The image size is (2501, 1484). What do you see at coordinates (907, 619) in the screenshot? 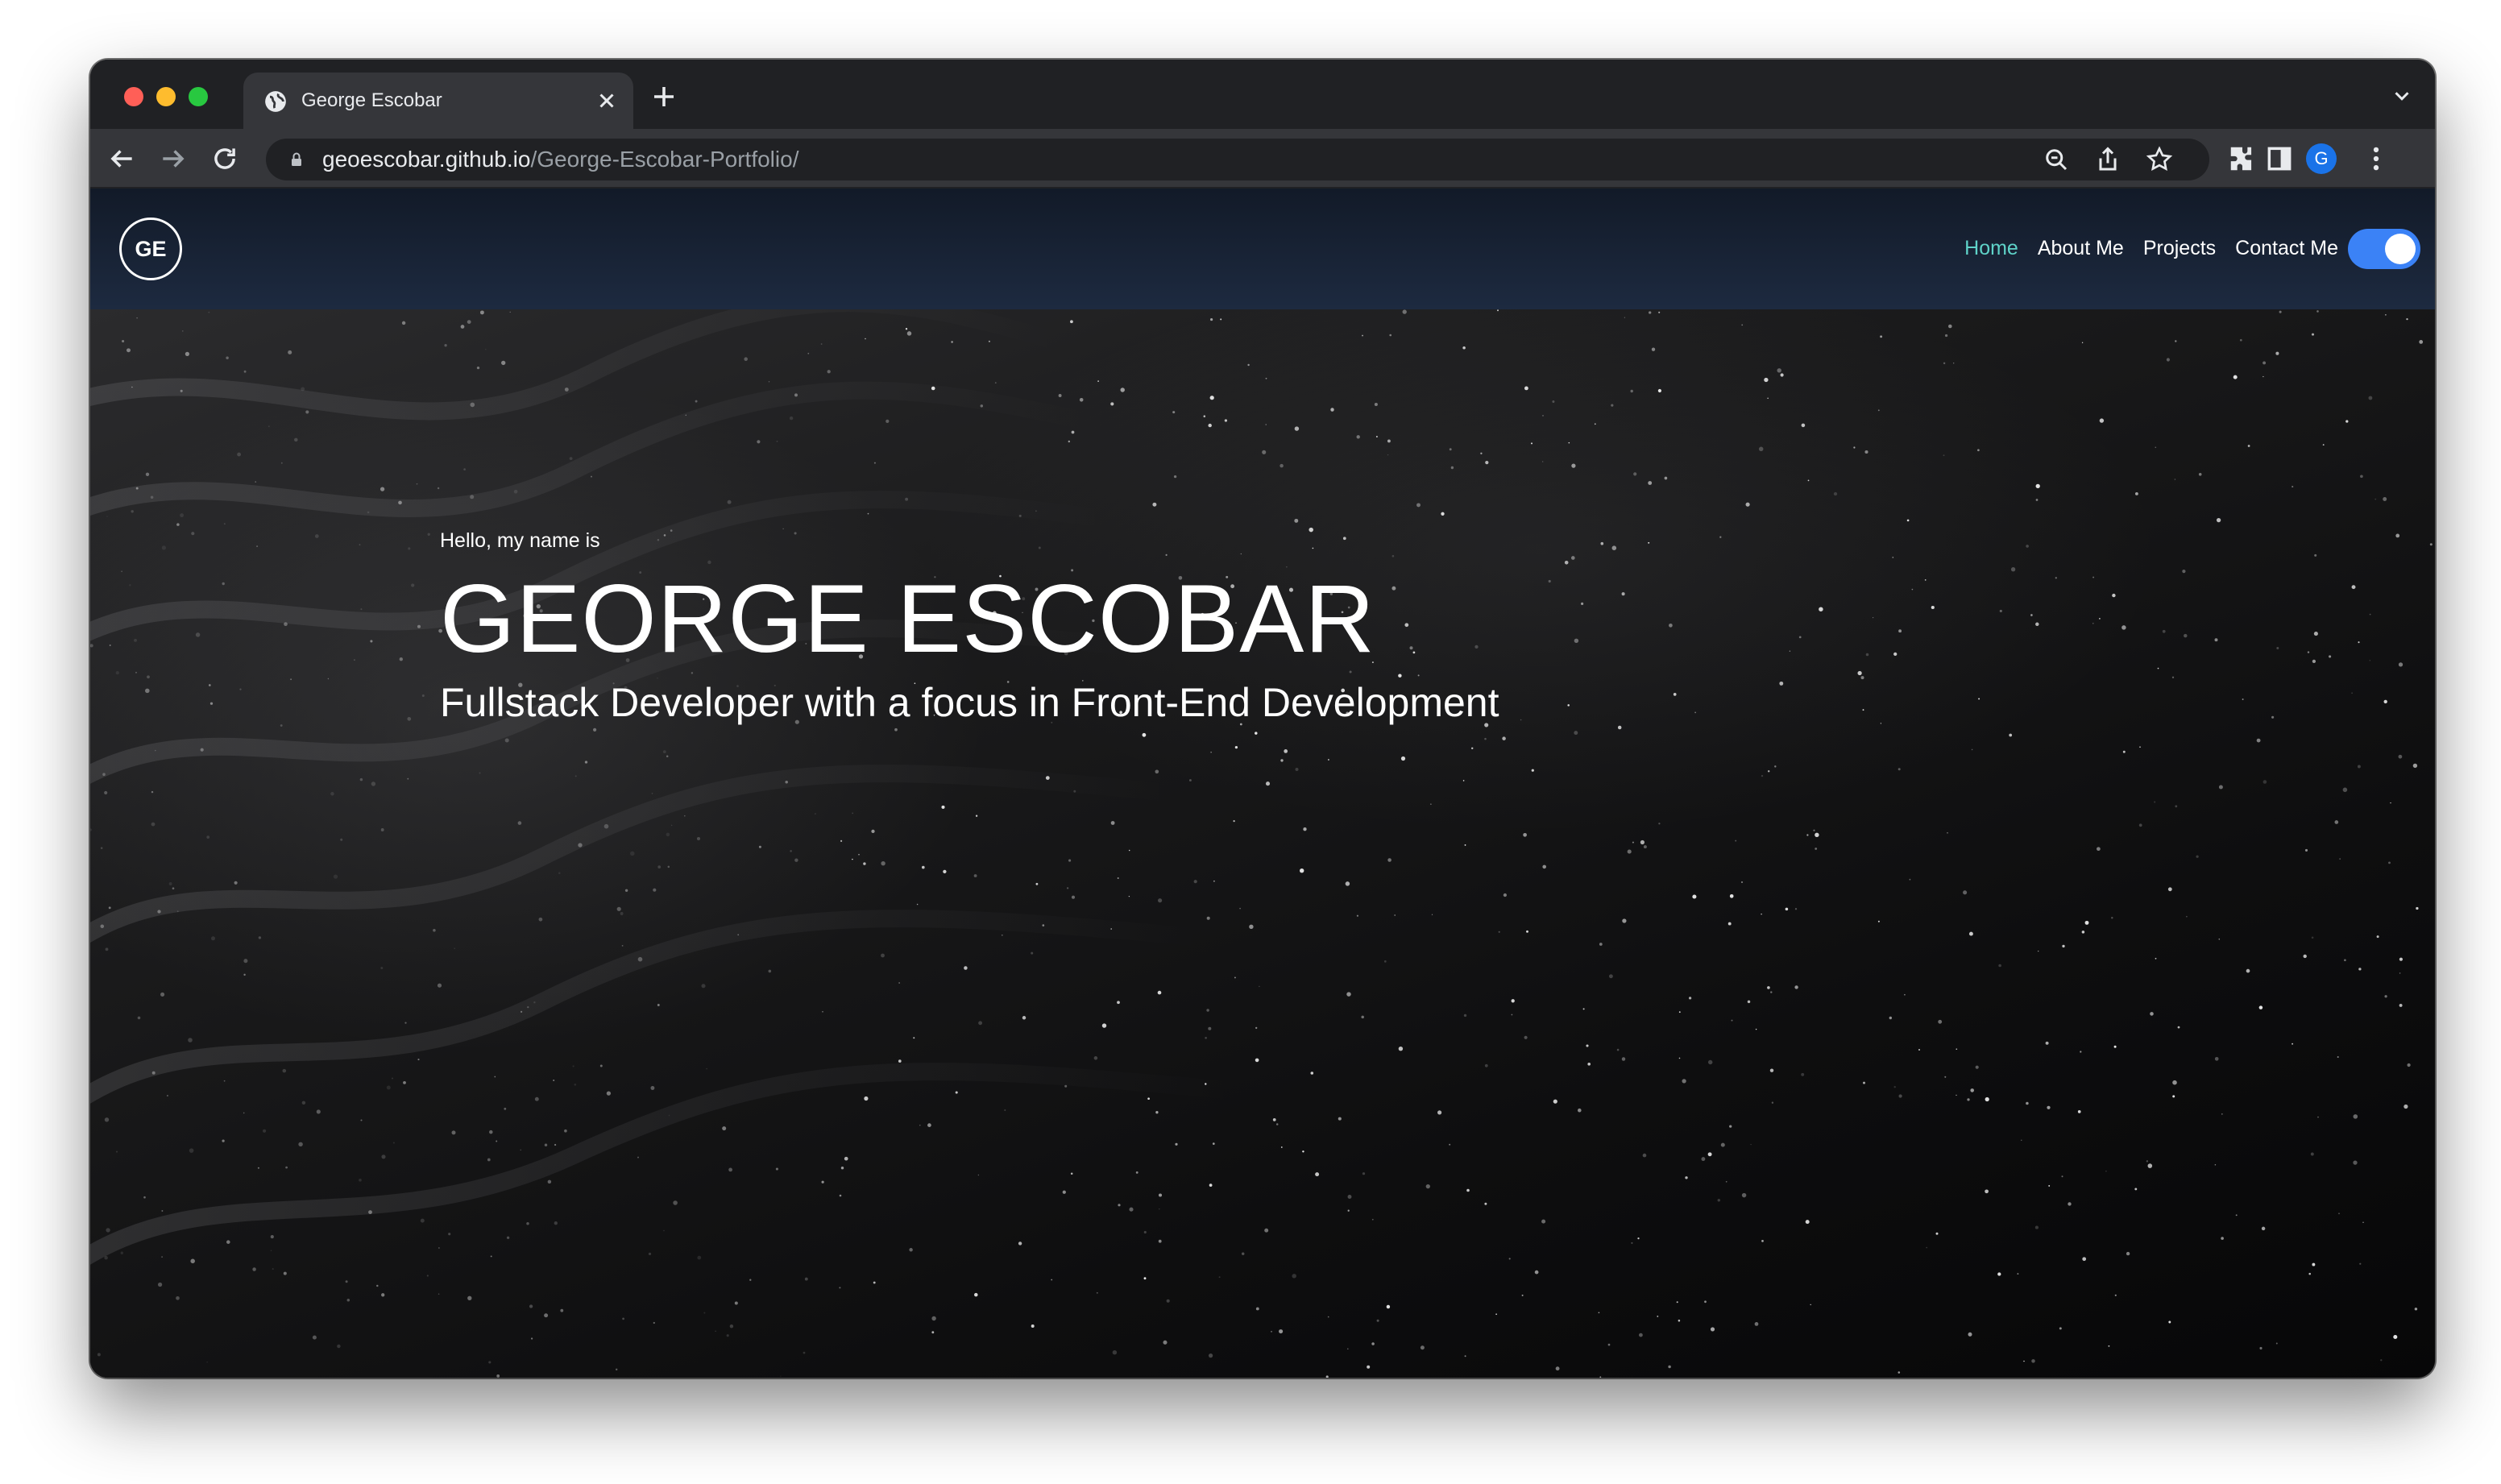
I see `hero-name: GEORGE ESCOBAR` at bounding box center [907, 619].